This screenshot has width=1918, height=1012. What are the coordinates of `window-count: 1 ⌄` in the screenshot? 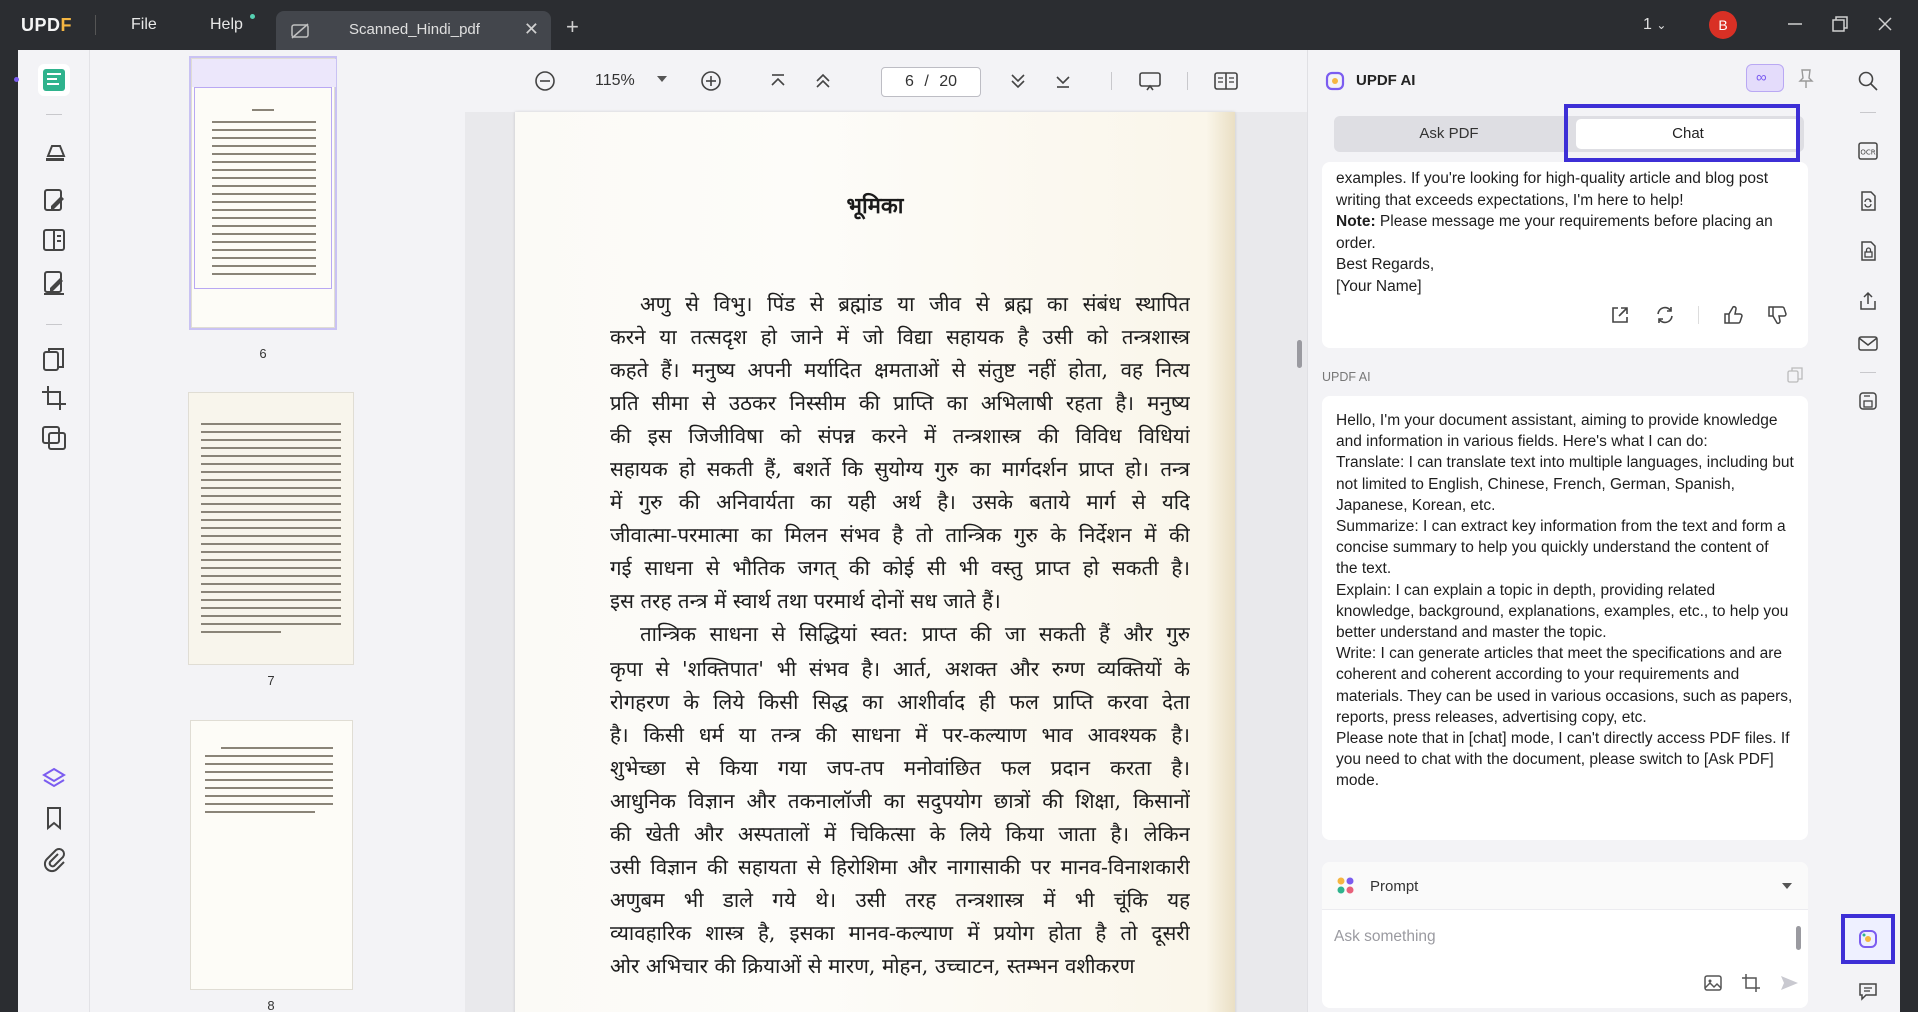 It's located at (1654, 25).